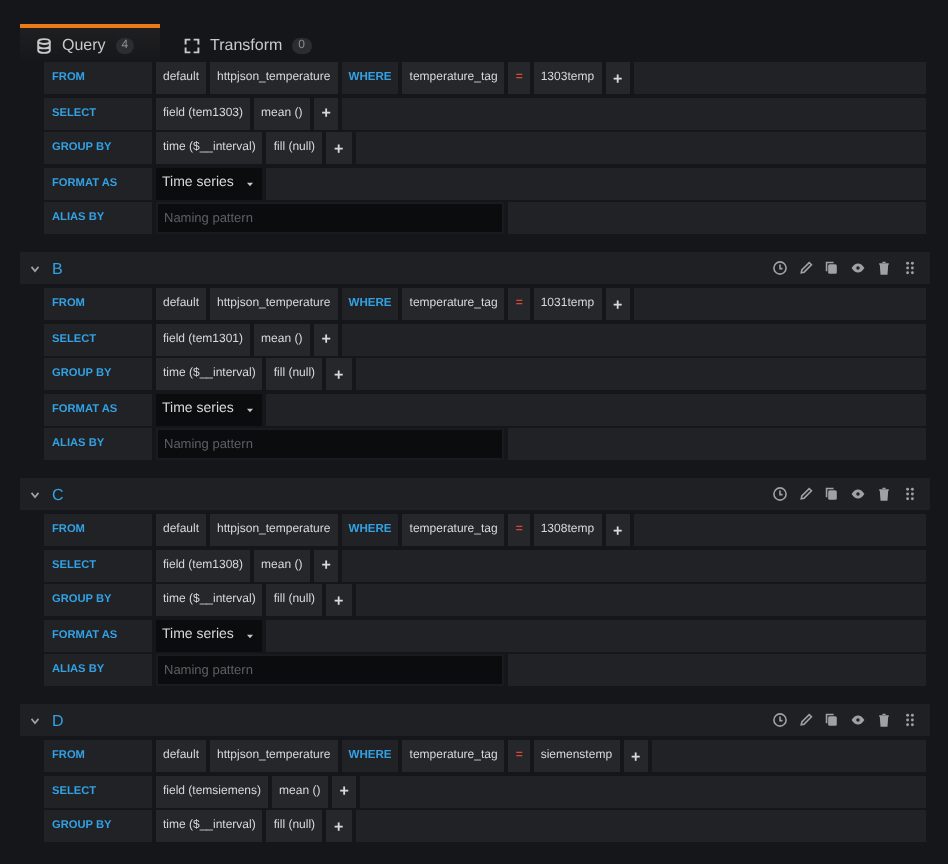 The image size is (948, 864). Describe the element at coordinates (57, 268) in the screenshot. I see `query-name: B` at that location.